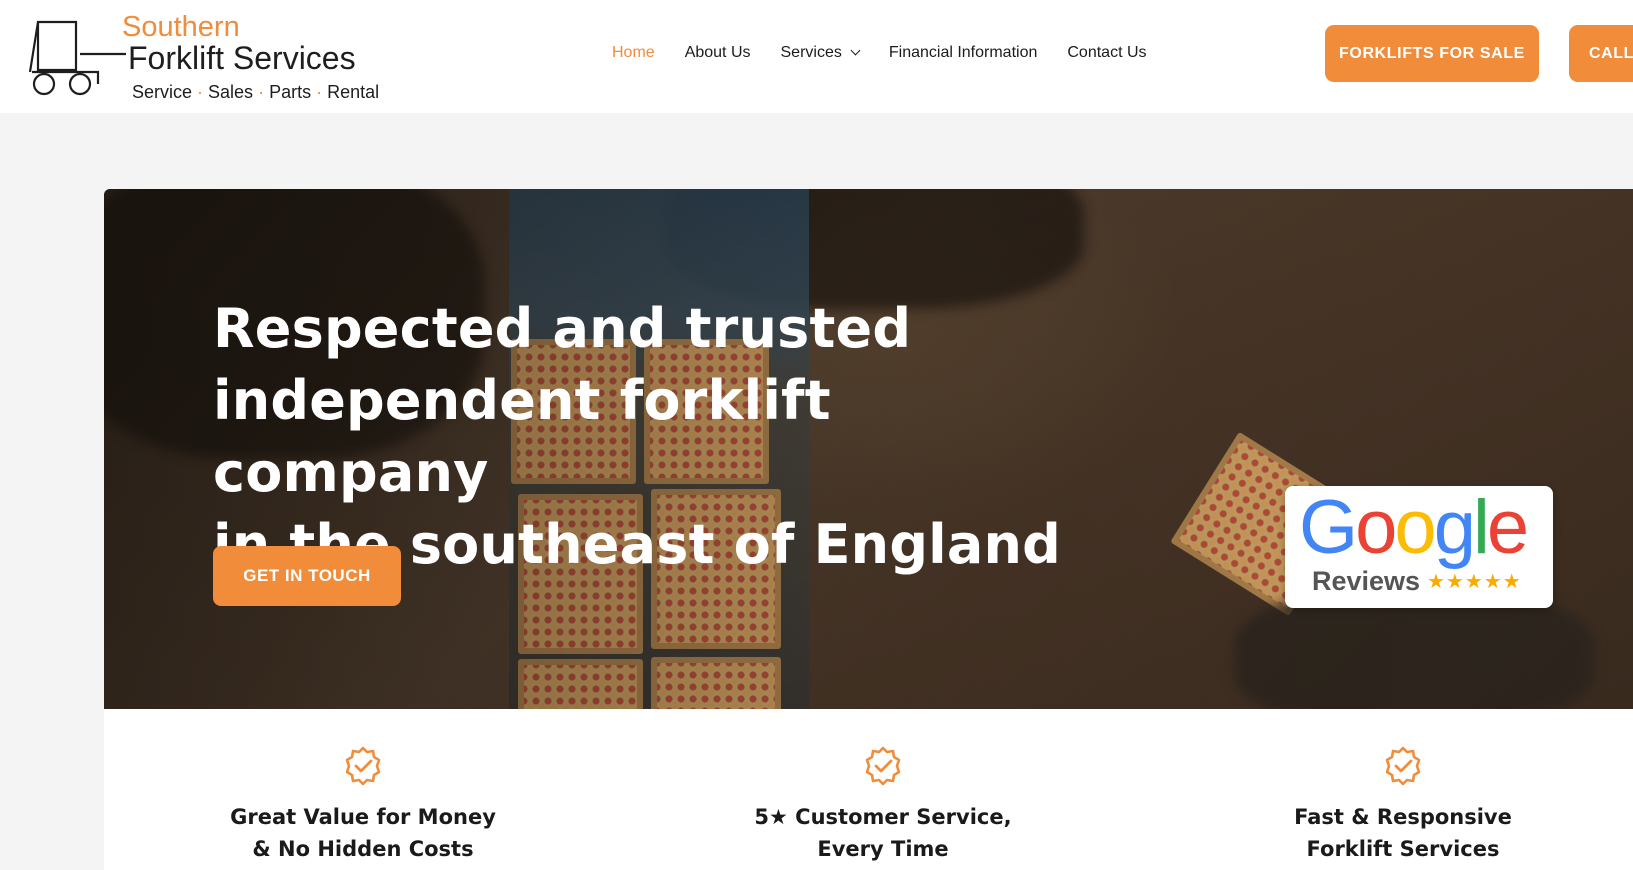 This screenshot has width=1633, height=870. Describe the element at coordinates (1474, 581) in the screenshot. I see `star-rating-icon: ★★★★★` at that location.